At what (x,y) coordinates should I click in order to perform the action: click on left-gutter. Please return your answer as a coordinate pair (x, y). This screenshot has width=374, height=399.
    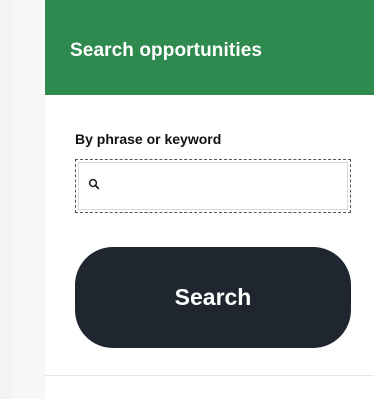
    Looking at the image, I should click on (6, 199).